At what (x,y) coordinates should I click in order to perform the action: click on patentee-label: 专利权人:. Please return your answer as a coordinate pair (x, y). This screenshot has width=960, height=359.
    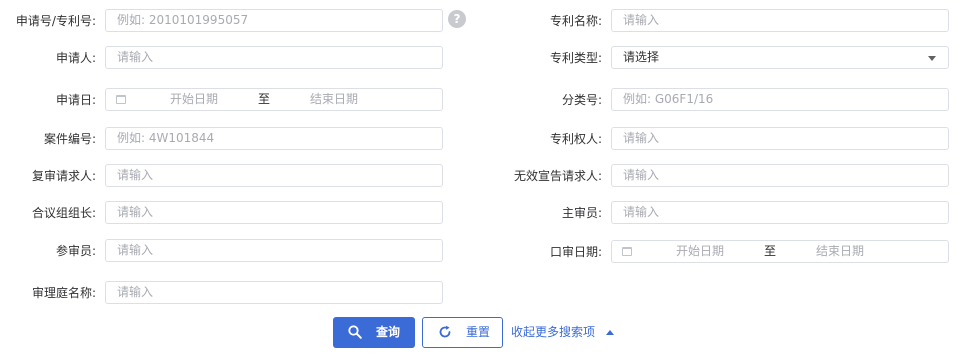
    Looking at the image, I should click on (575, 139).